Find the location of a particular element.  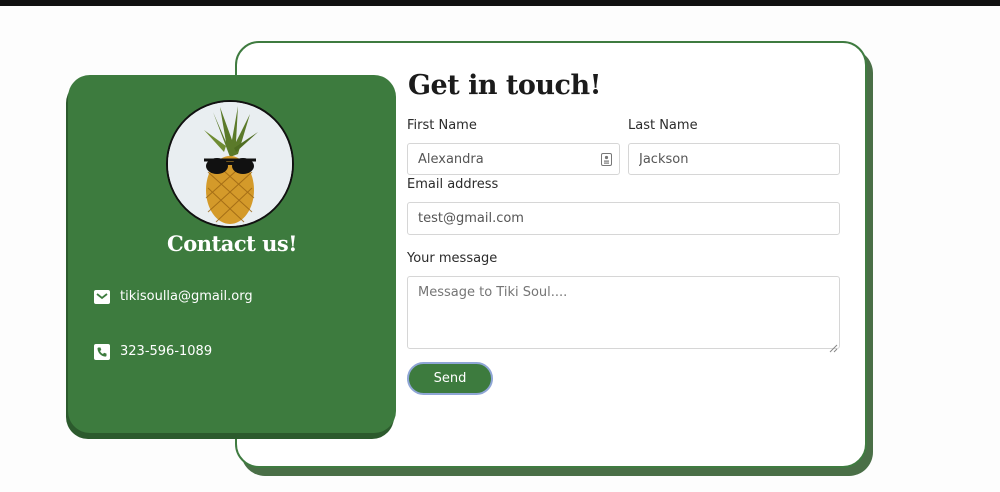

last-name-input is located at coordinates (734, 159).